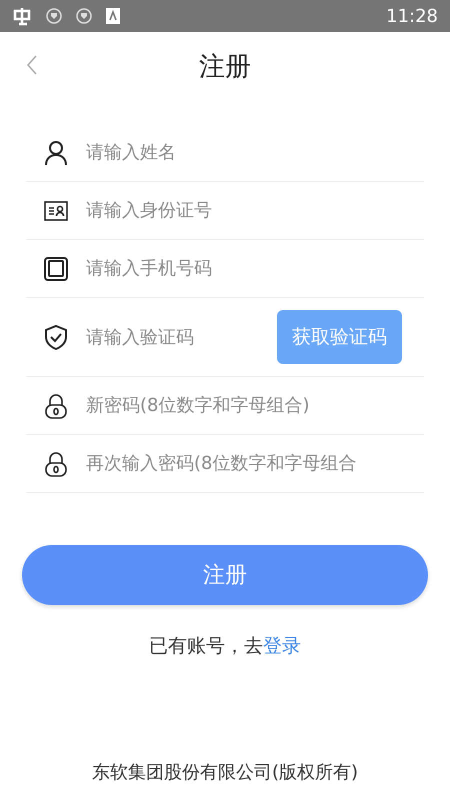 This screenshot has height=800, width=450. What do you see at coordinates (339, 337) in the screenshot?
I see `get-code-button: 获取验证码` at bounding box center [339, 337].